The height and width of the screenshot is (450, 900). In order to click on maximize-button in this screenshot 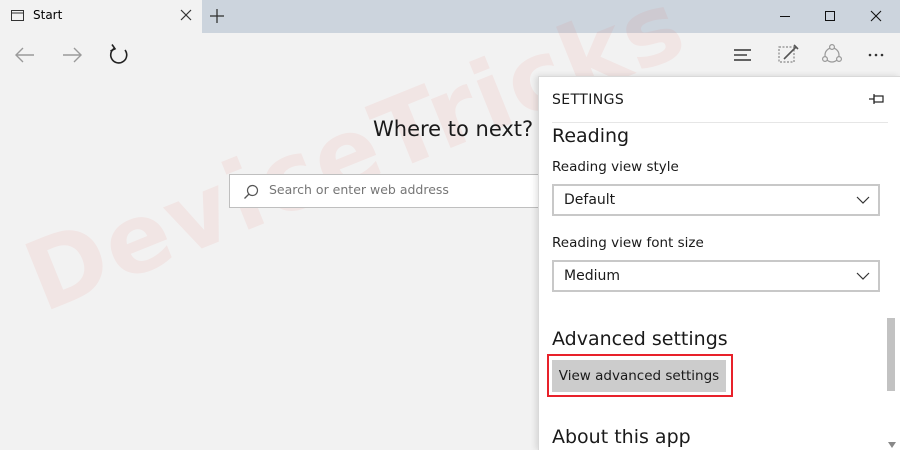, I will do `click(830, 16)`.